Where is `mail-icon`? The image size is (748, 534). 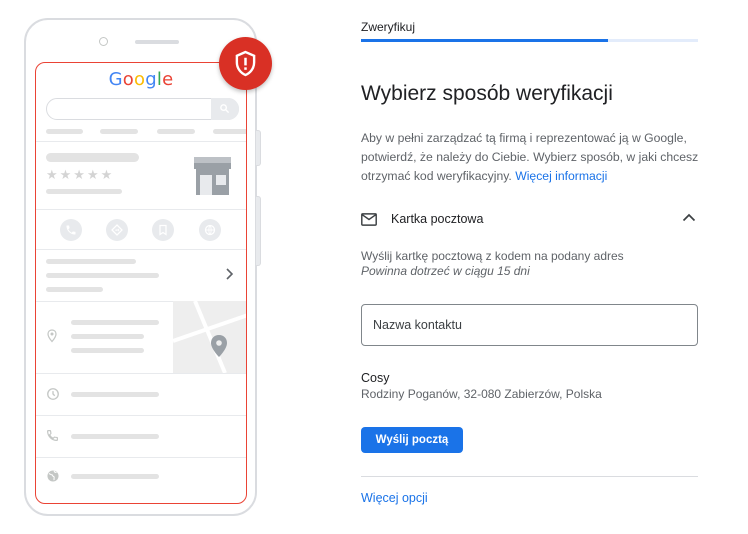
mail-icon is located at coordinates (369, 219).